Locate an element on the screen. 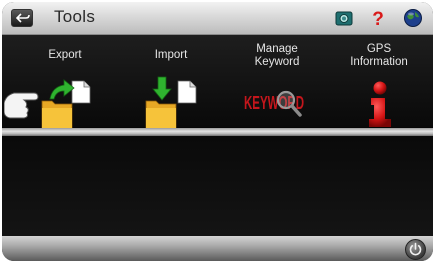  export-folder-icon is located at coordinates (47, 104).